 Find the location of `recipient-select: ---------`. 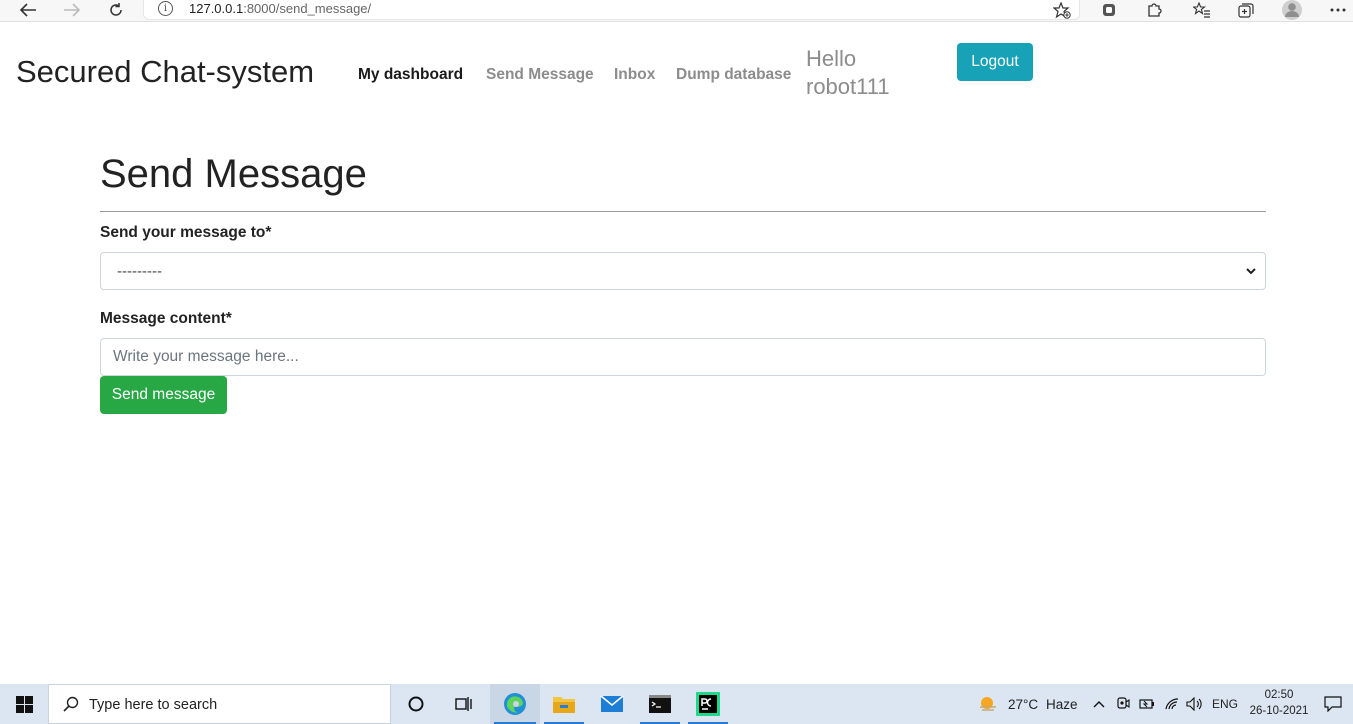

recipient-select: --------- is located at coordinates (683, 271).